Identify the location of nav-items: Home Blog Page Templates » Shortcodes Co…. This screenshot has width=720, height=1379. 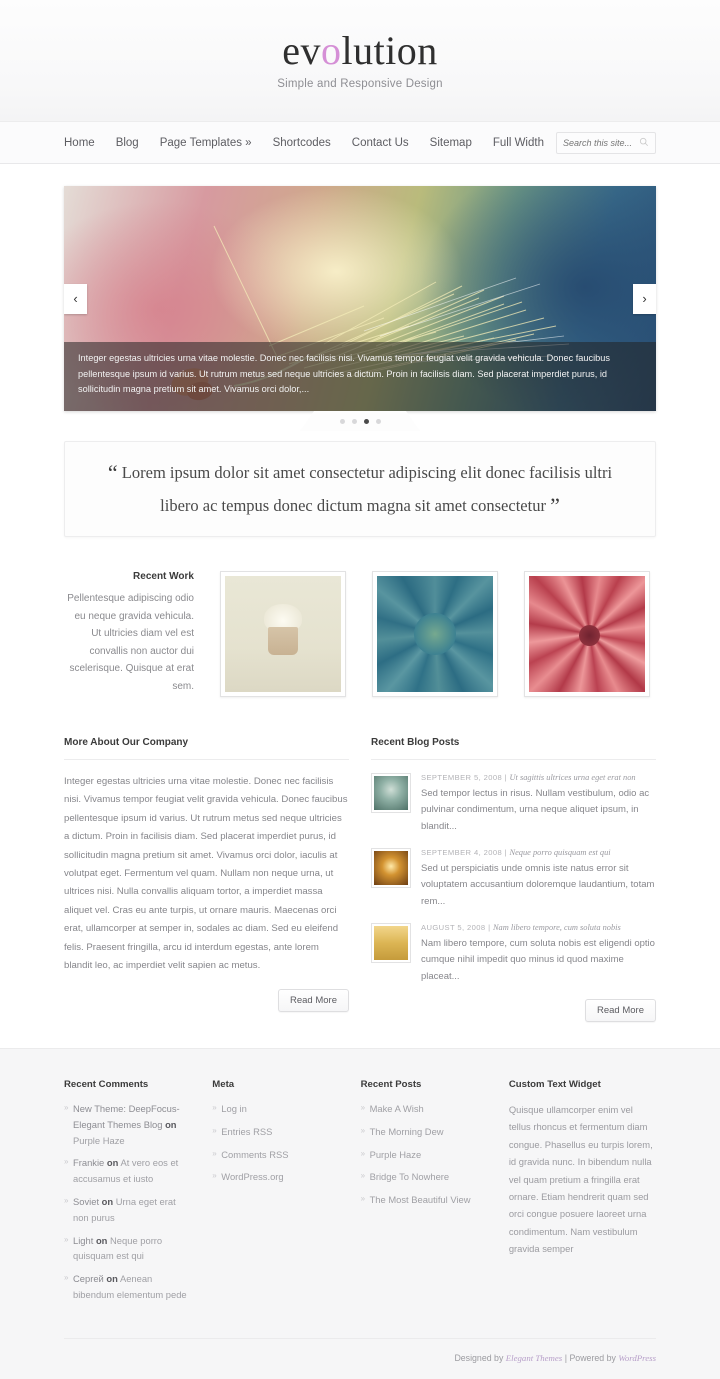
(304, 143).